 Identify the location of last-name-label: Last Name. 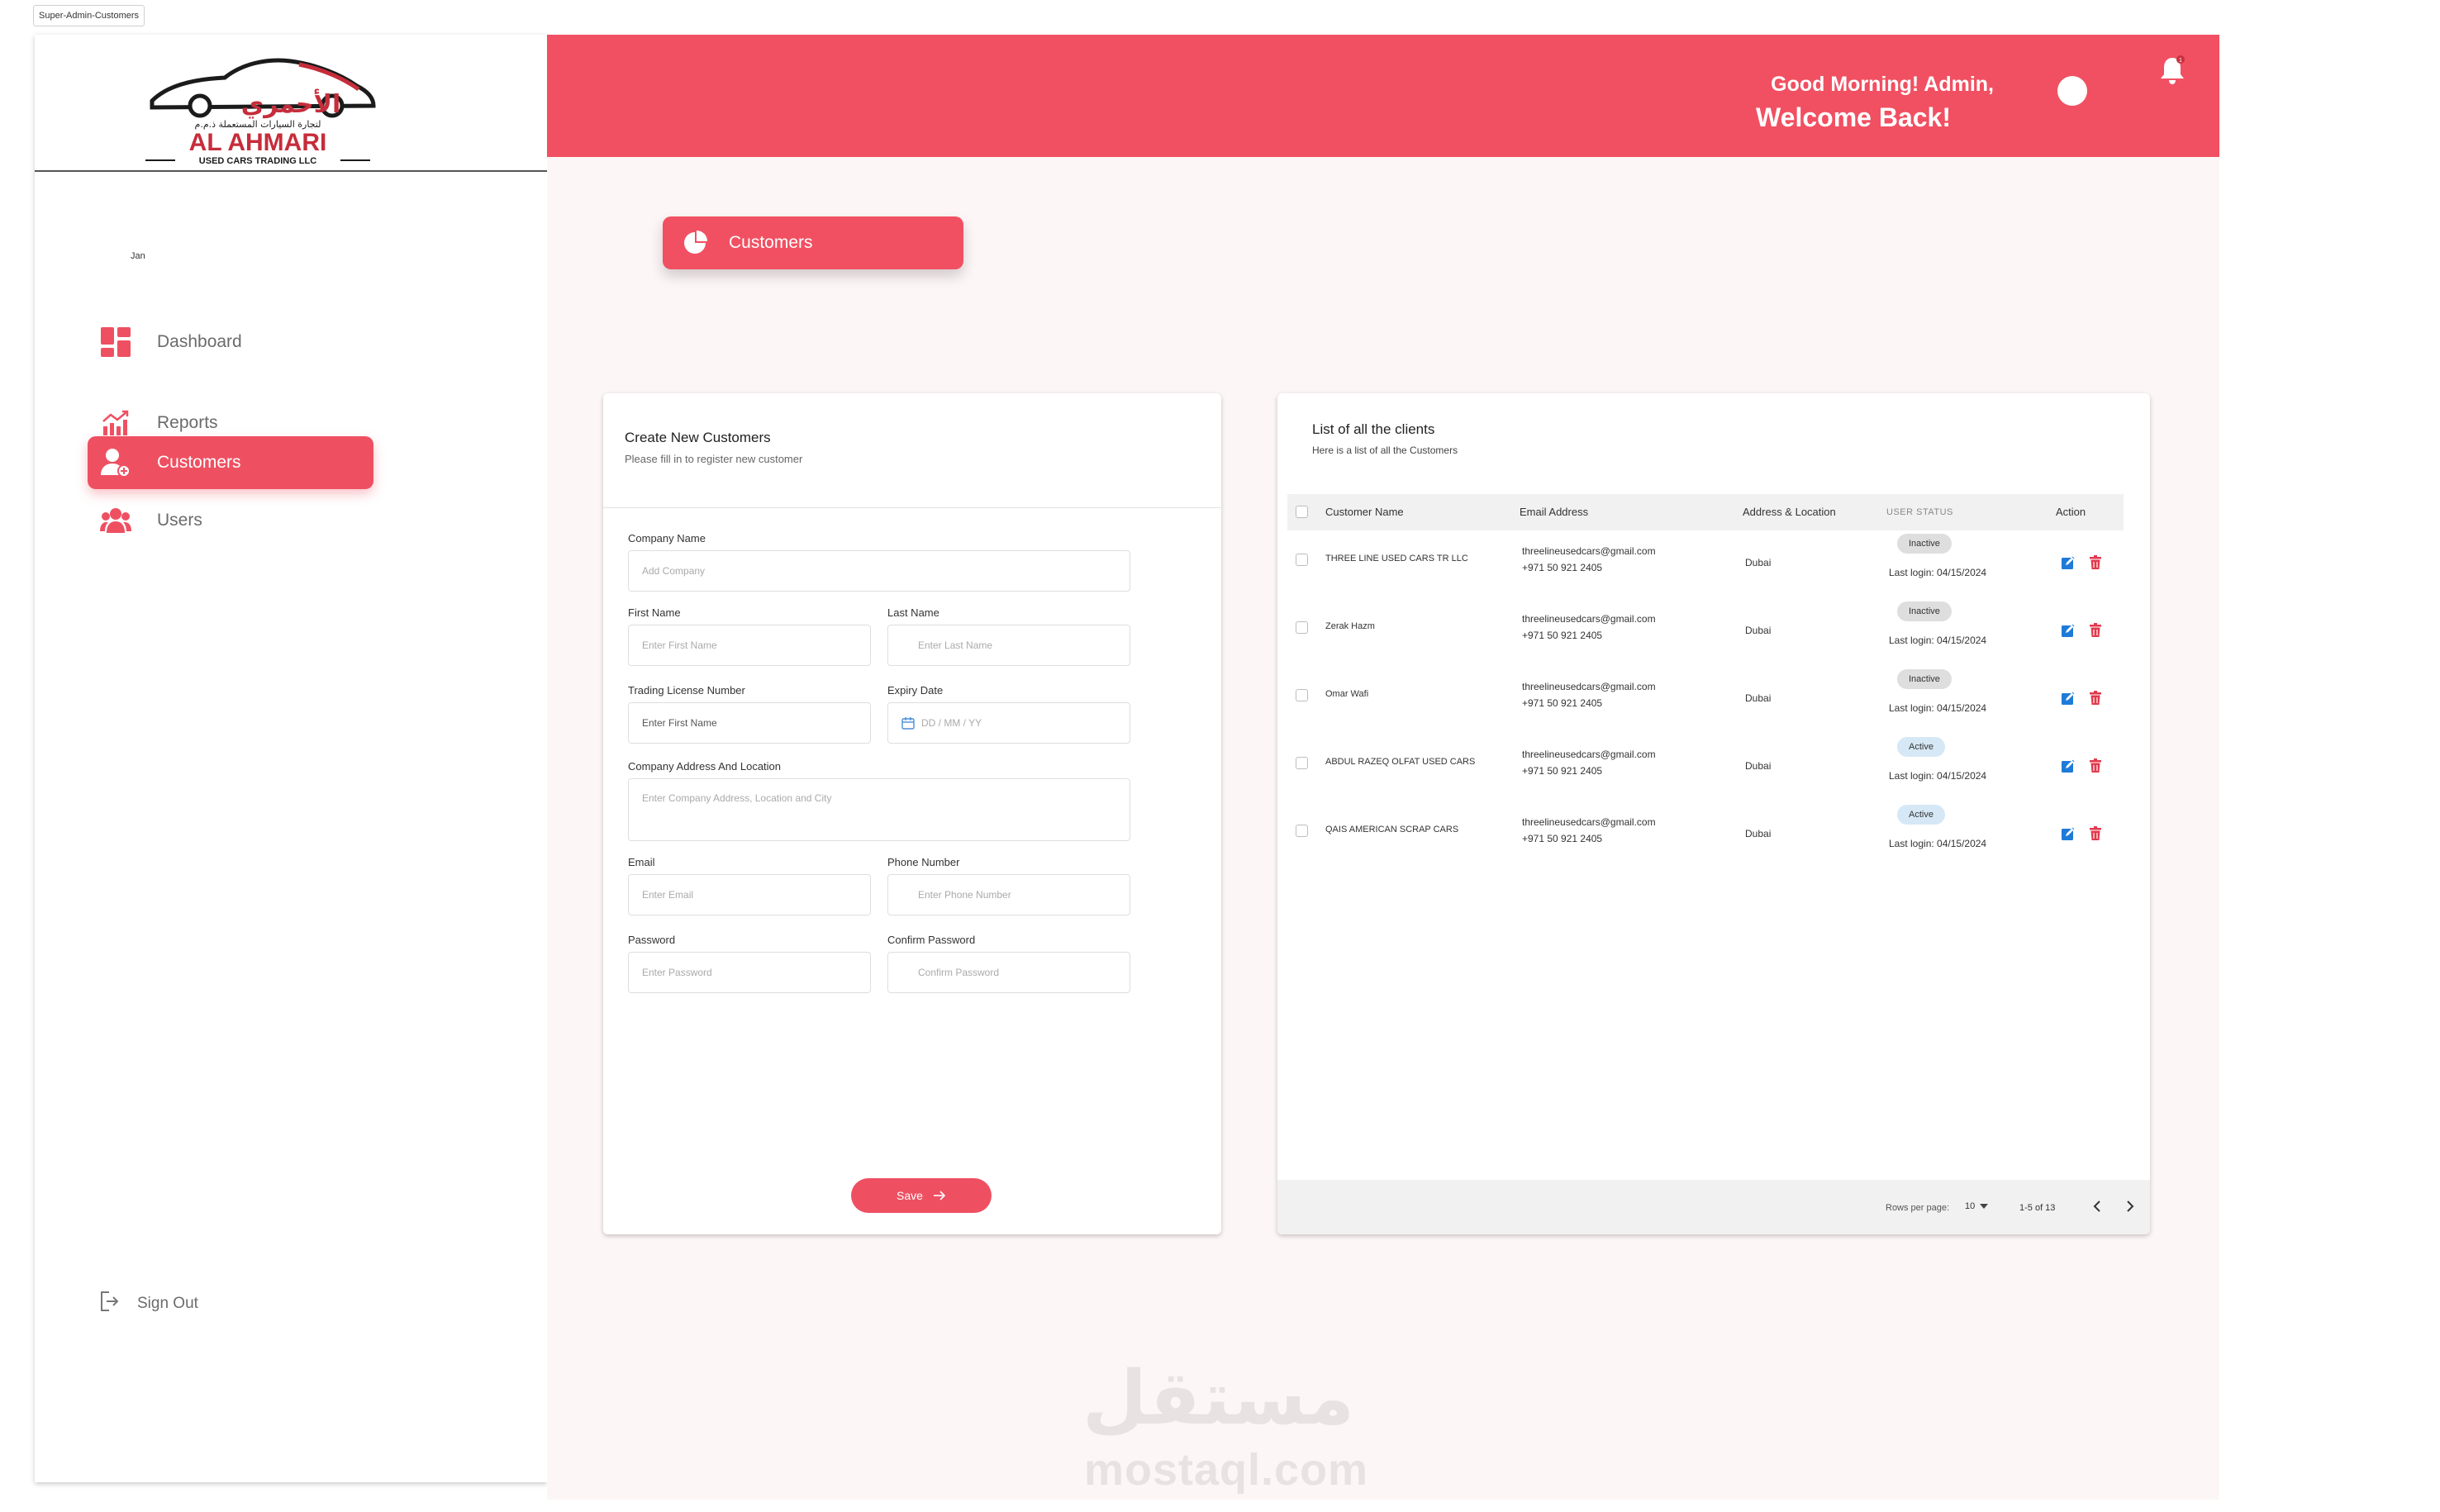
(913, 612).